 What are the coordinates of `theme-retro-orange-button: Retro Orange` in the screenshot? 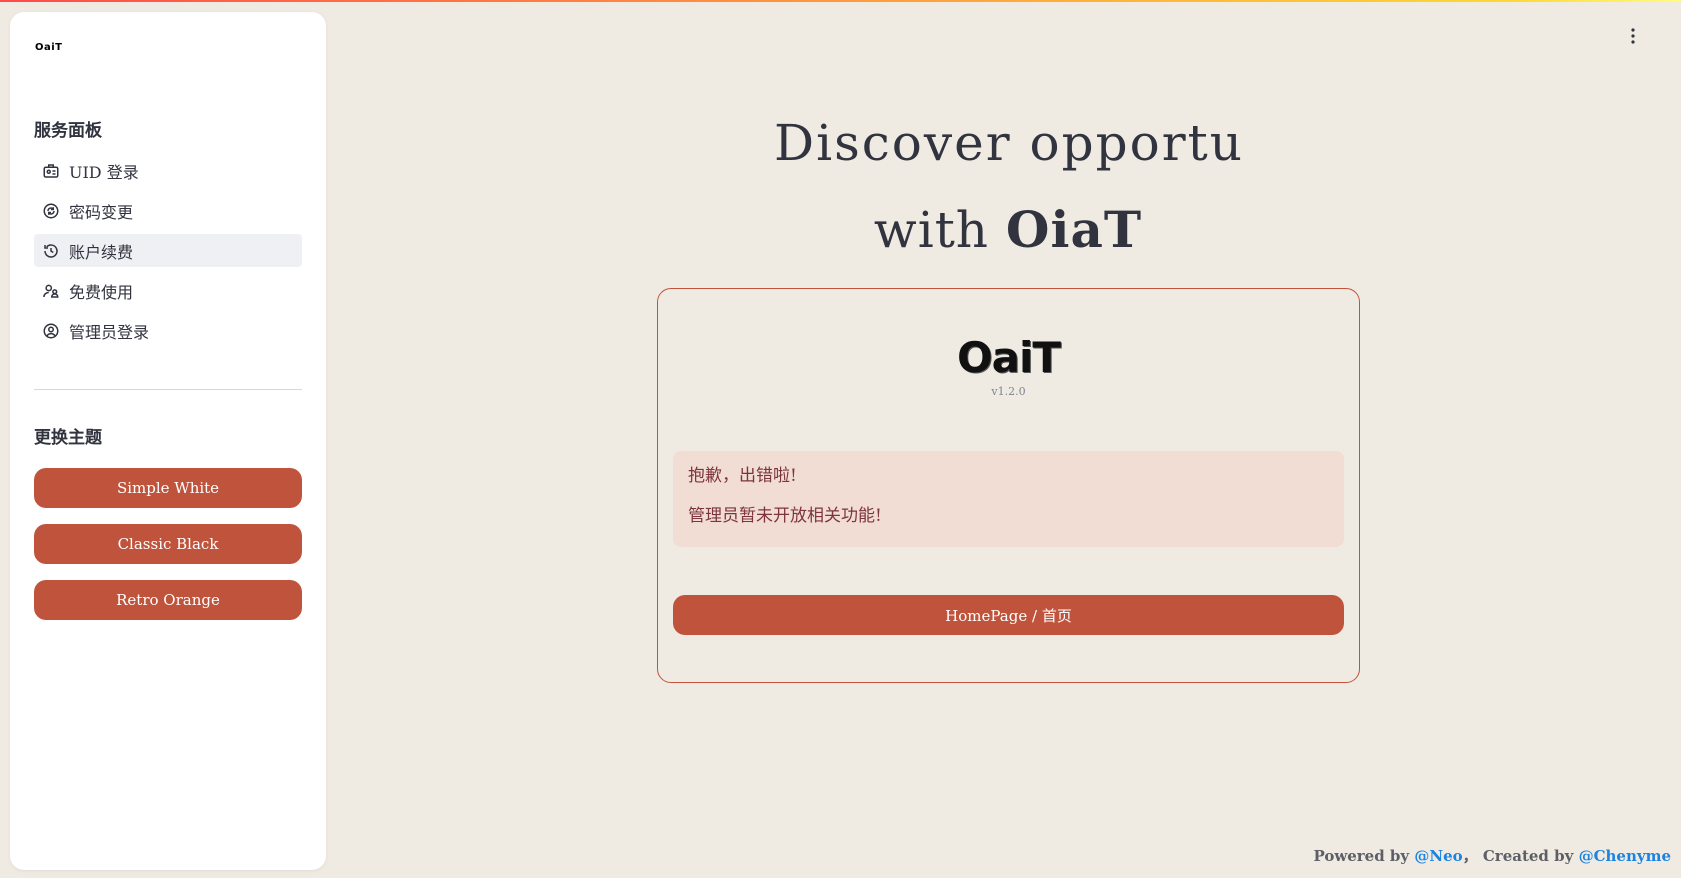 It's located at (168, 600).